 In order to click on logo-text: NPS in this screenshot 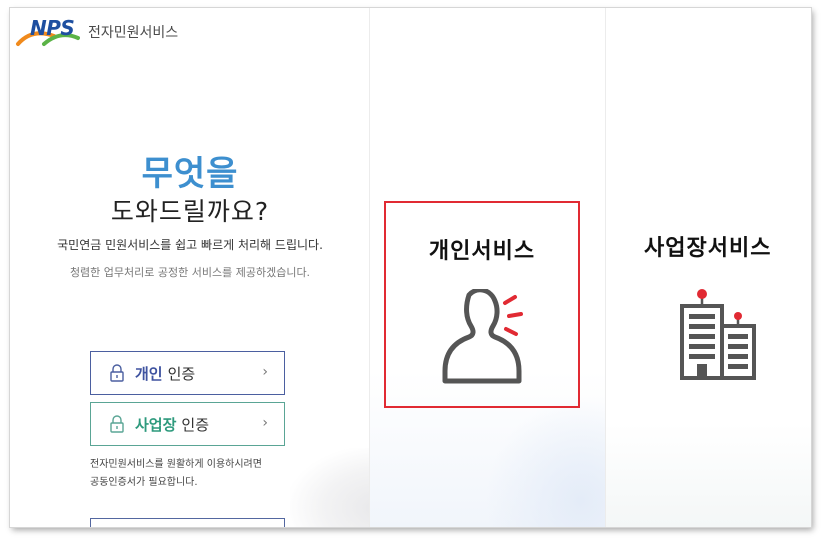, I will do `click(52, 28)`.